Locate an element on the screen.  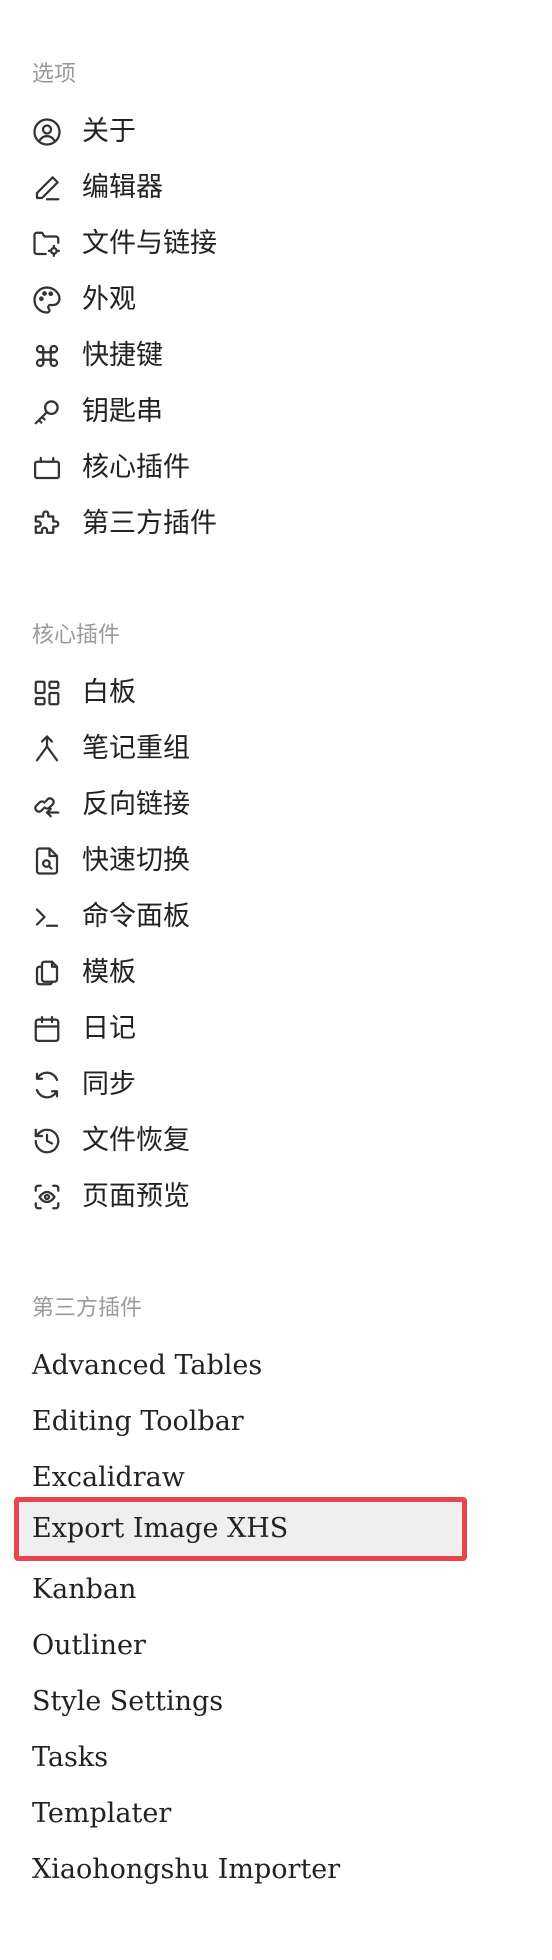
sidebar-item-label: 快捷键 is located at coordinates (122, 355).